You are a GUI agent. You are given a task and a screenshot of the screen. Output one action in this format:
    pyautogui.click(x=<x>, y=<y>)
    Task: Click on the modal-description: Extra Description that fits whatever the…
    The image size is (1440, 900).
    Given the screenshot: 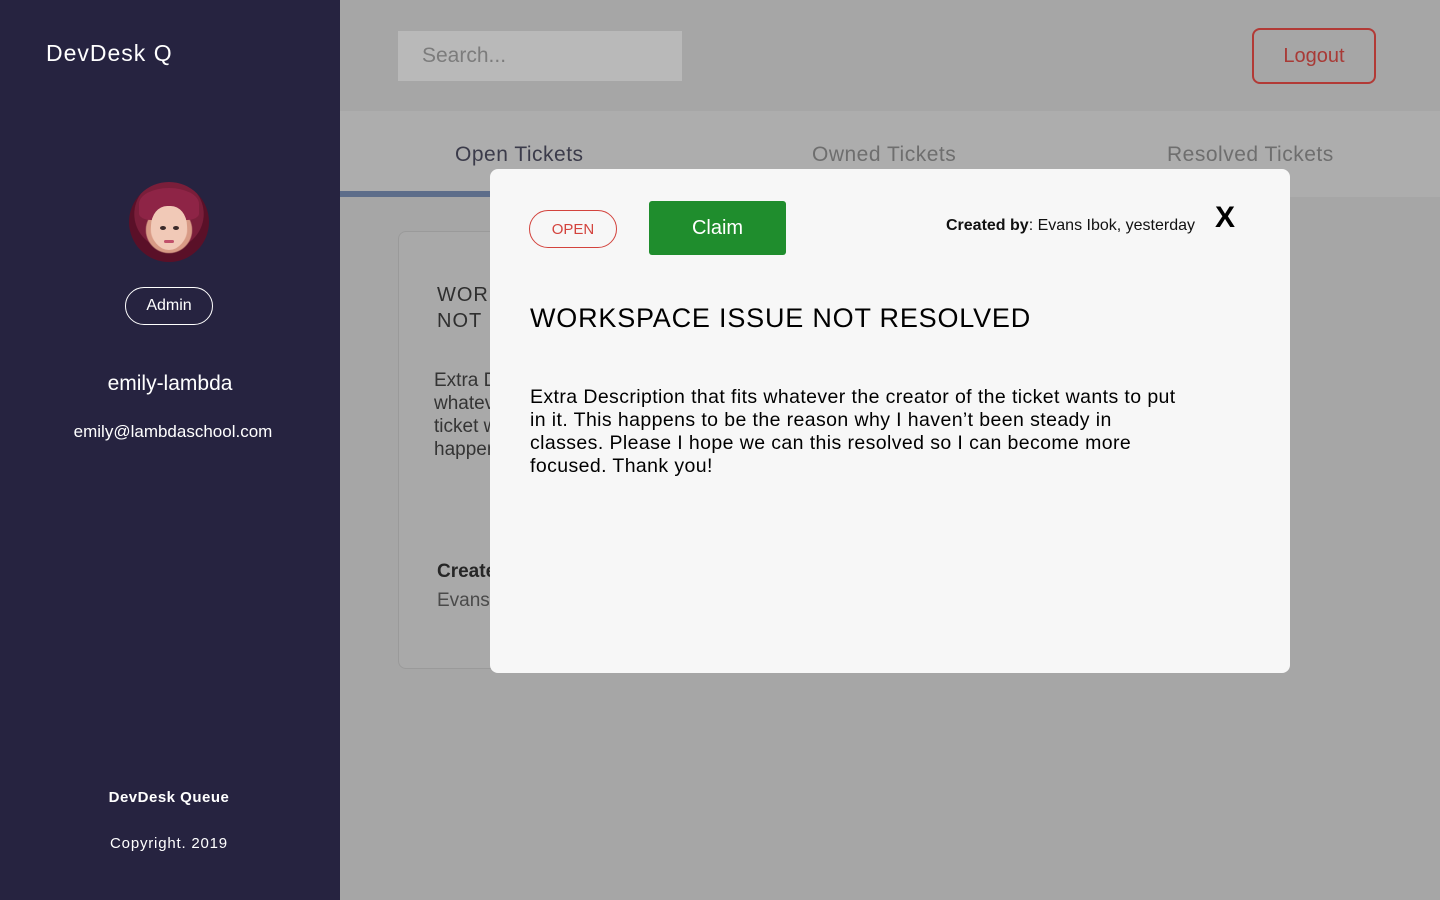 What is the action you would take?
    pyautogui.click(x=853, y=431)
    